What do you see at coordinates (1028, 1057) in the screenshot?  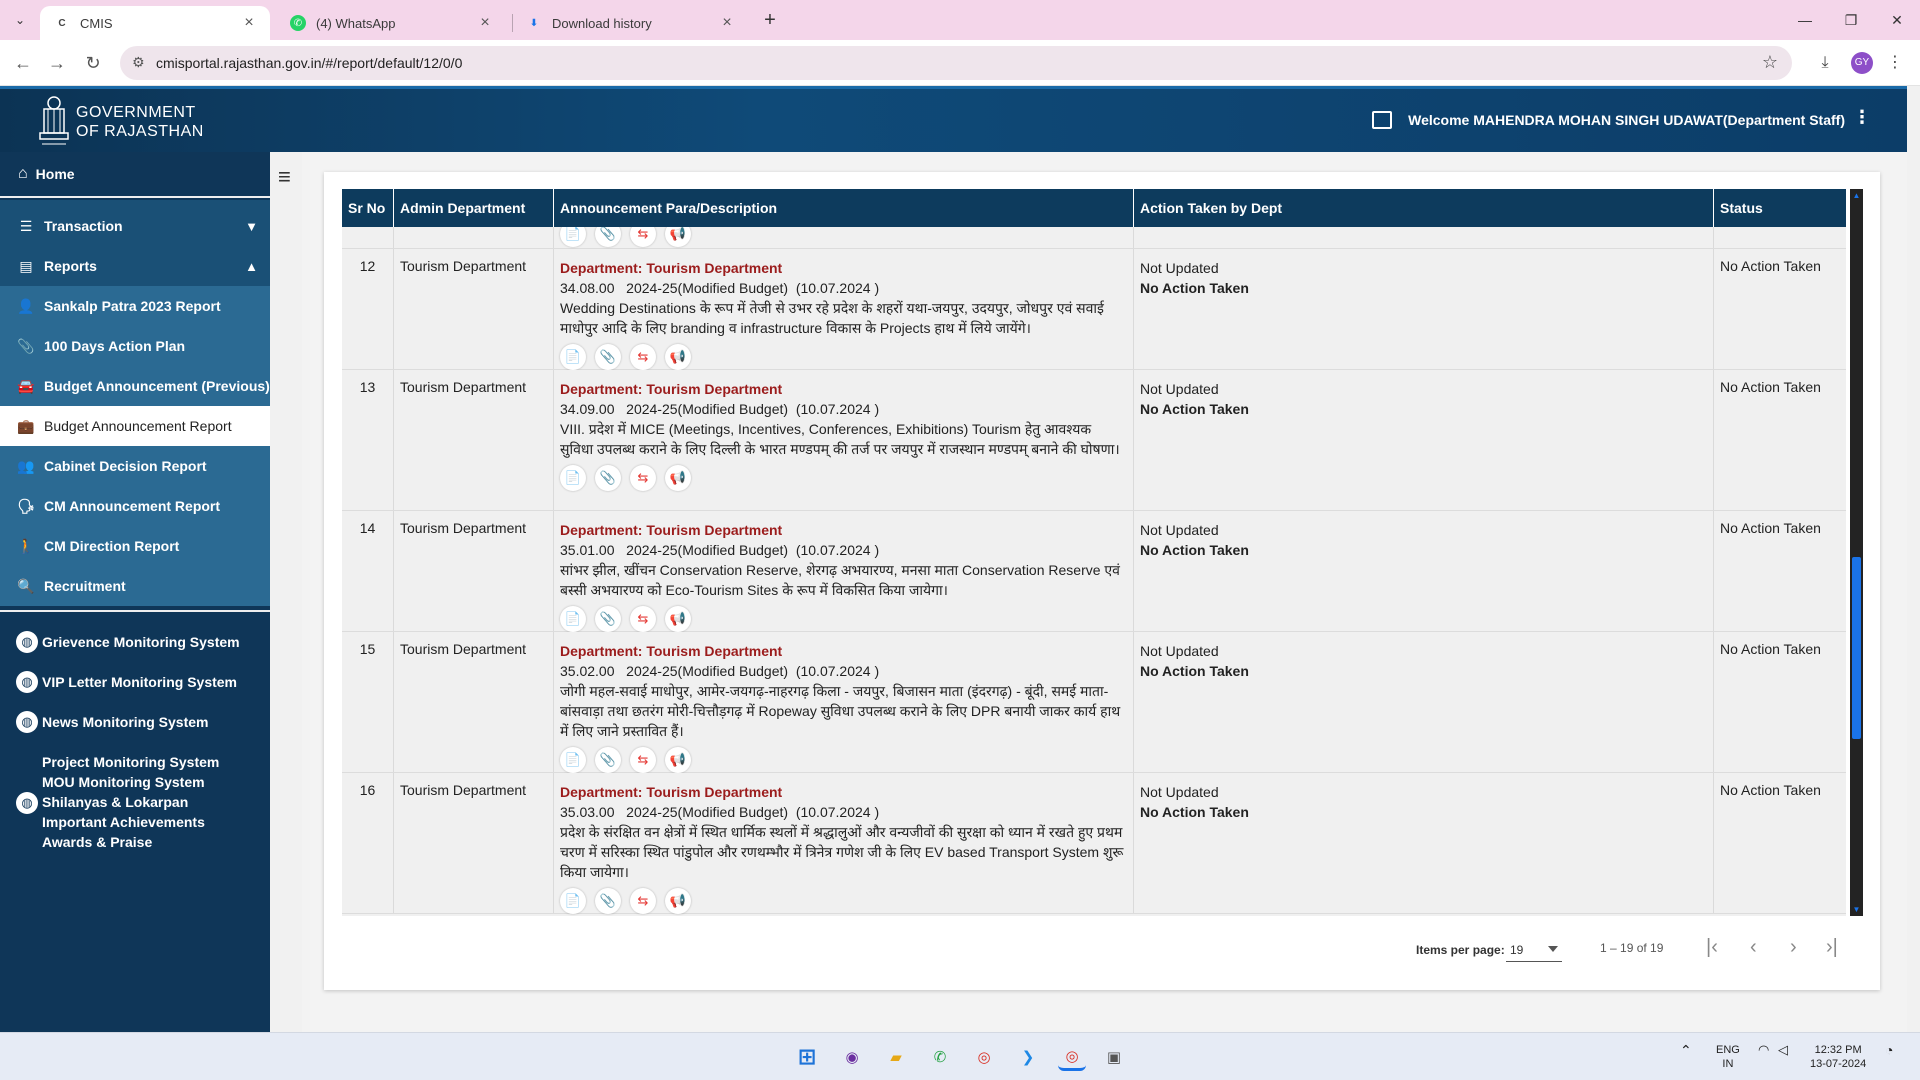 I see `vscode-icon: ❯` at bounding box center [1028, 1057].